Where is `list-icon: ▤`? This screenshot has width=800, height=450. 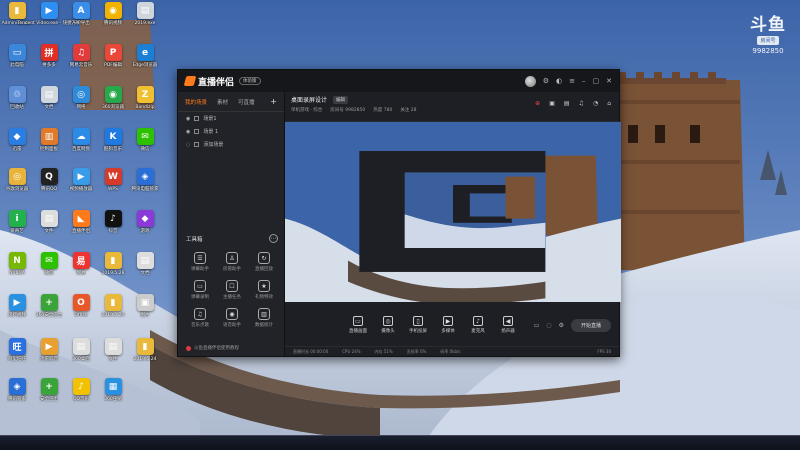
list-icon: ▤ is located at coordinates (567, 103).